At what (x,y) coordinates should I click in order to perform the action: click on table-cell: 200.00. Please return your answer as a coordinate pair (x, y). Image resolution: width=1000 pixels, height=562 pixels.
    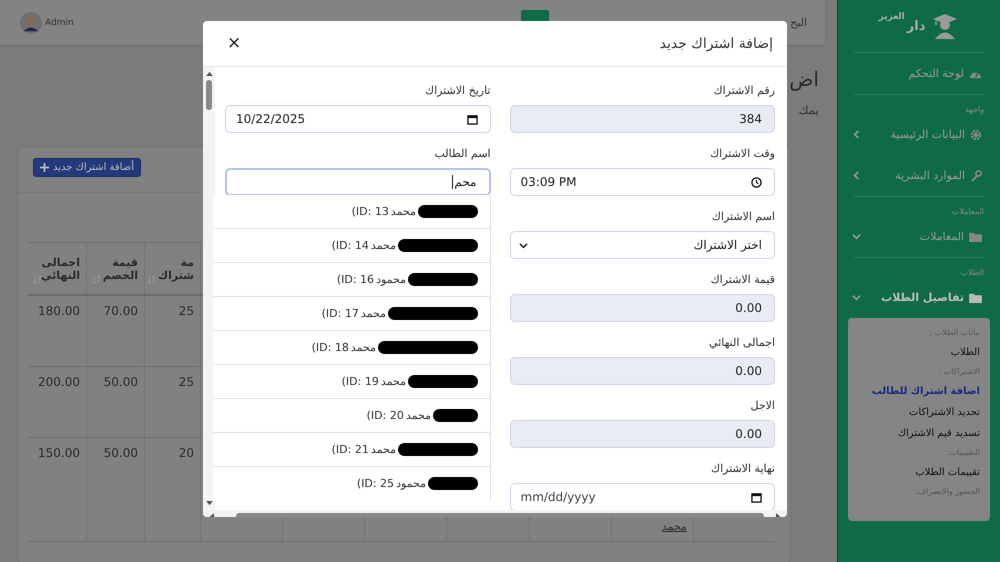
    Looking at the image, I should click on (59, 382).